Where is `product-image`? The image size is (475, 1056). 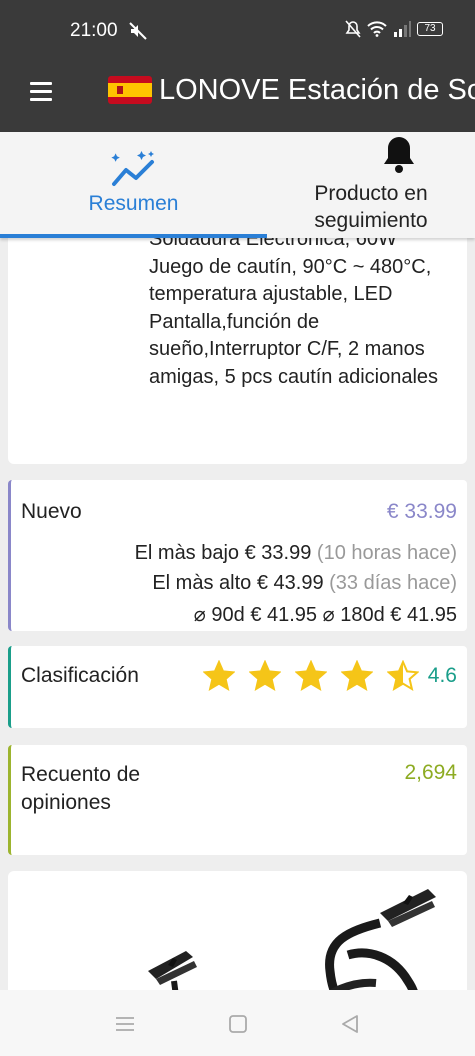 product-image is located at coordinates (292, 939).